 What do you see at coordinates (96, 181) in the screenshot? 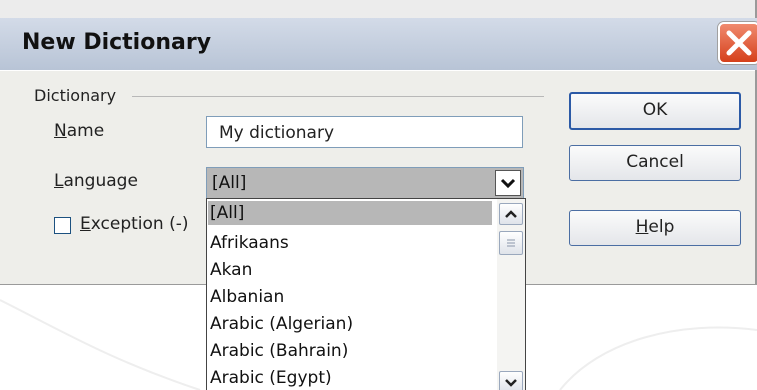
I see `language-label: Language` at bounding box center [96, 181].